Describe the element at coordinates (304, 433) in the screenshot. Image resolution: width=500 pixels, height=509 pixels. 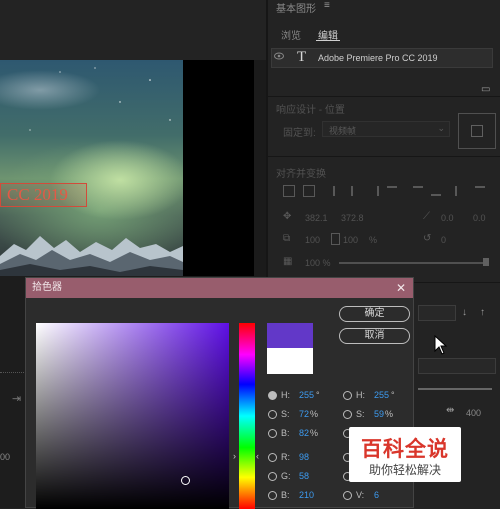
I see `hsb-b-value: 82` at that location.